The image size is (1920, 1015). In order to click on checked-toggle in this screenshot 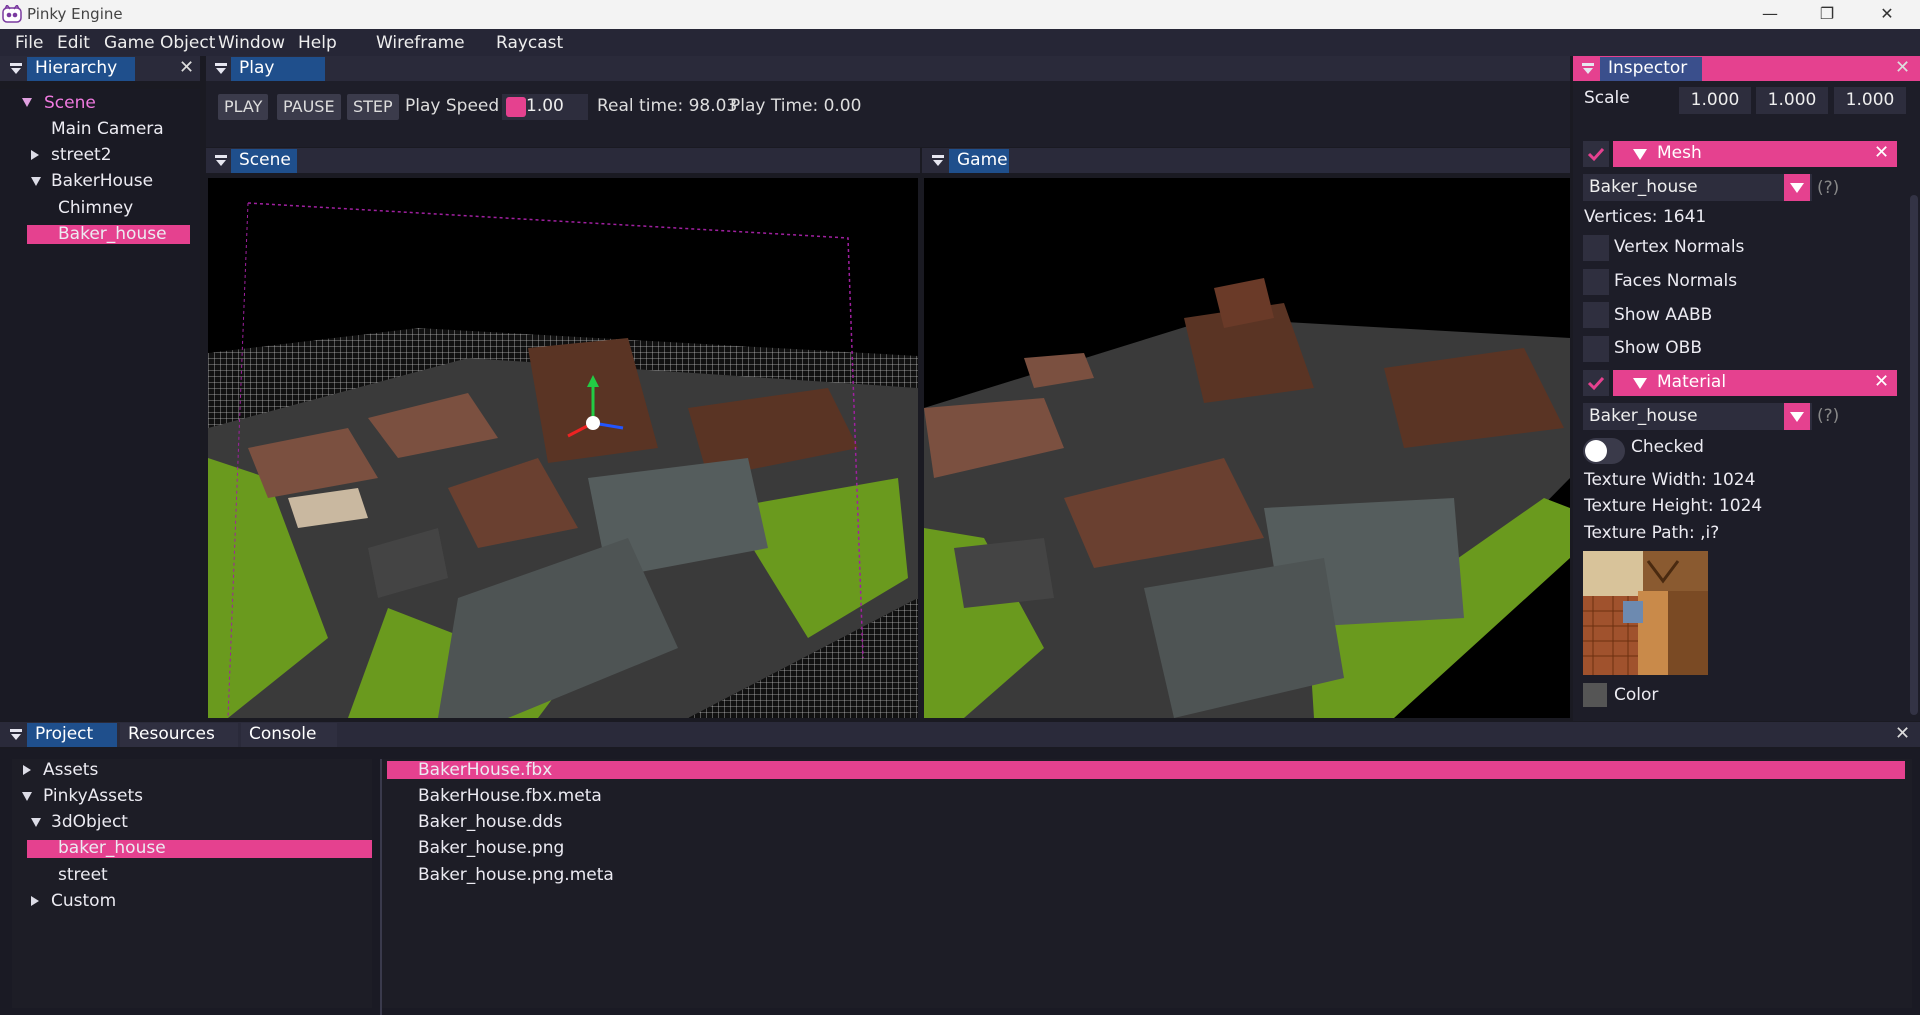, I will do `click(1604, 451)`.